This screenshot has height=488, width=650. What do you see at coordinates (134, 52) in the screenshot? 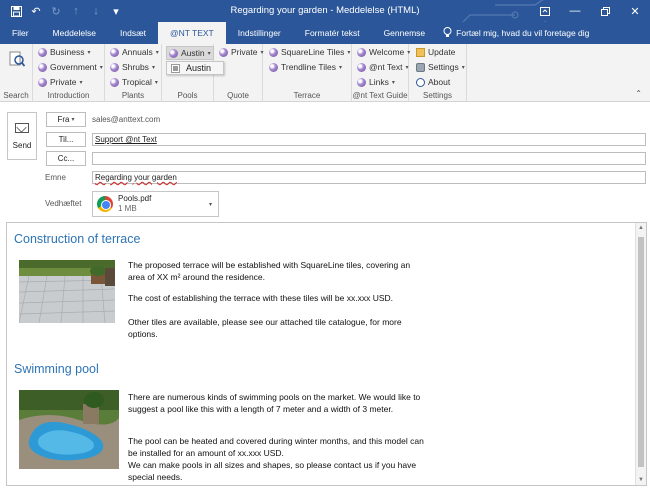
I see `ribbon-annuals: Annuals ▾` at bounding box center [134, 52].